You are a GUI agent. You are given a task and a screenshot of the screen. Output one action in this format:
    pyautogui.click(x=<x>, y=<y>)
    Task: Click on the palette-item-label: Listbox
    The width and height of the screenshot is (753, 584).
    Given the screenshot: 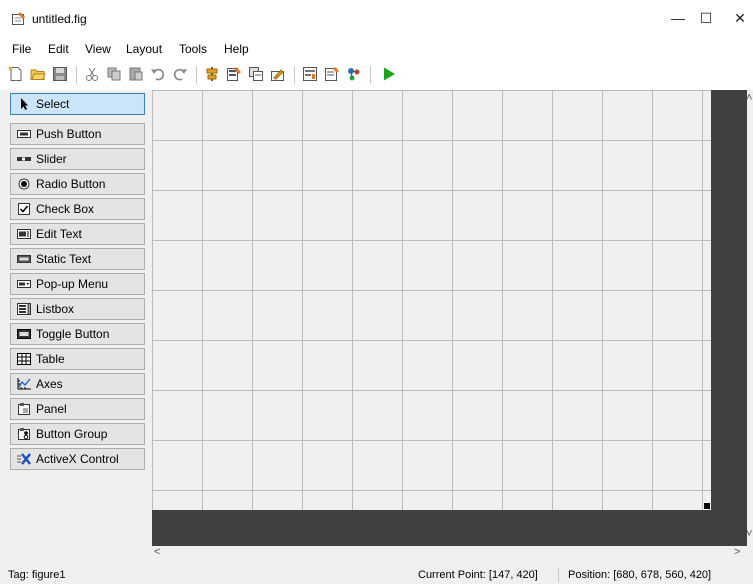 What is the action you would take?
    pyautogui.click(x=55, y=309)
    